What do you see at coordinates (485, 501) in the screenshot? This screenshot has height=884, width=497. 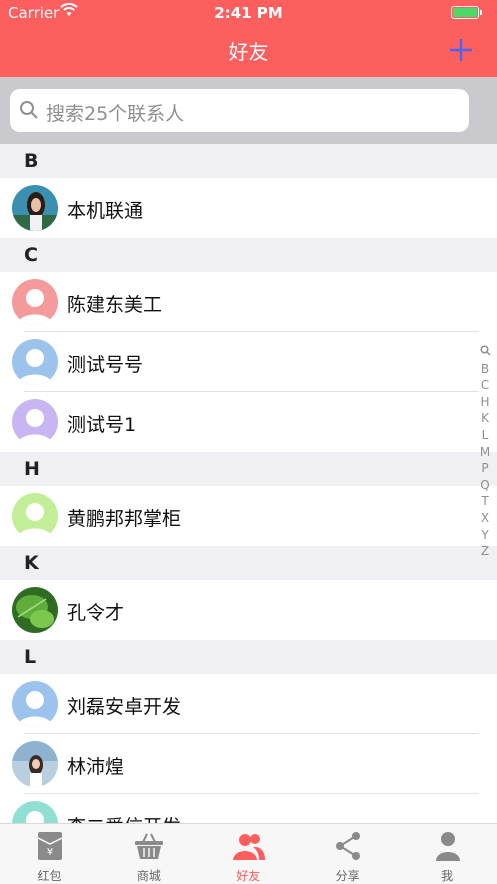 I see `index-letter: T` at bounding box center [485, 501].